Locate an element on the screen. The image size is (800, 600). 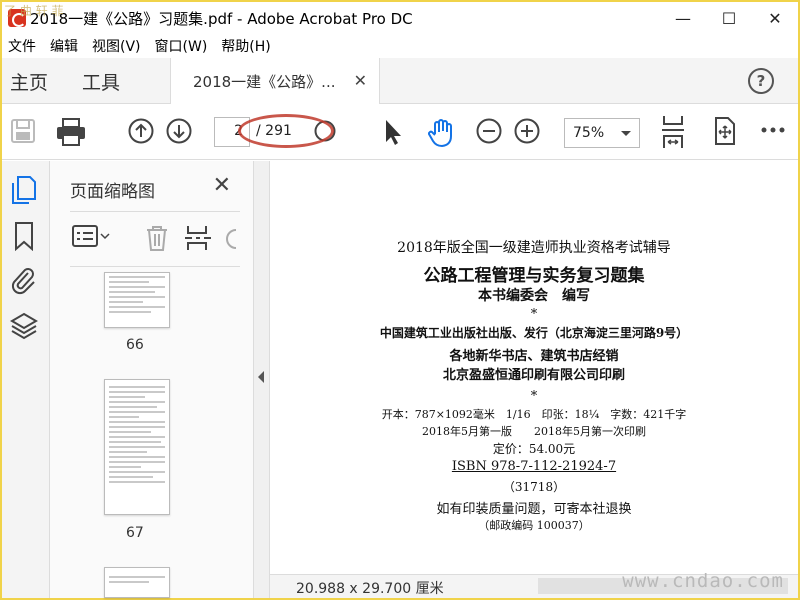
hand-tool-icon is located at coordinates (441, 133).